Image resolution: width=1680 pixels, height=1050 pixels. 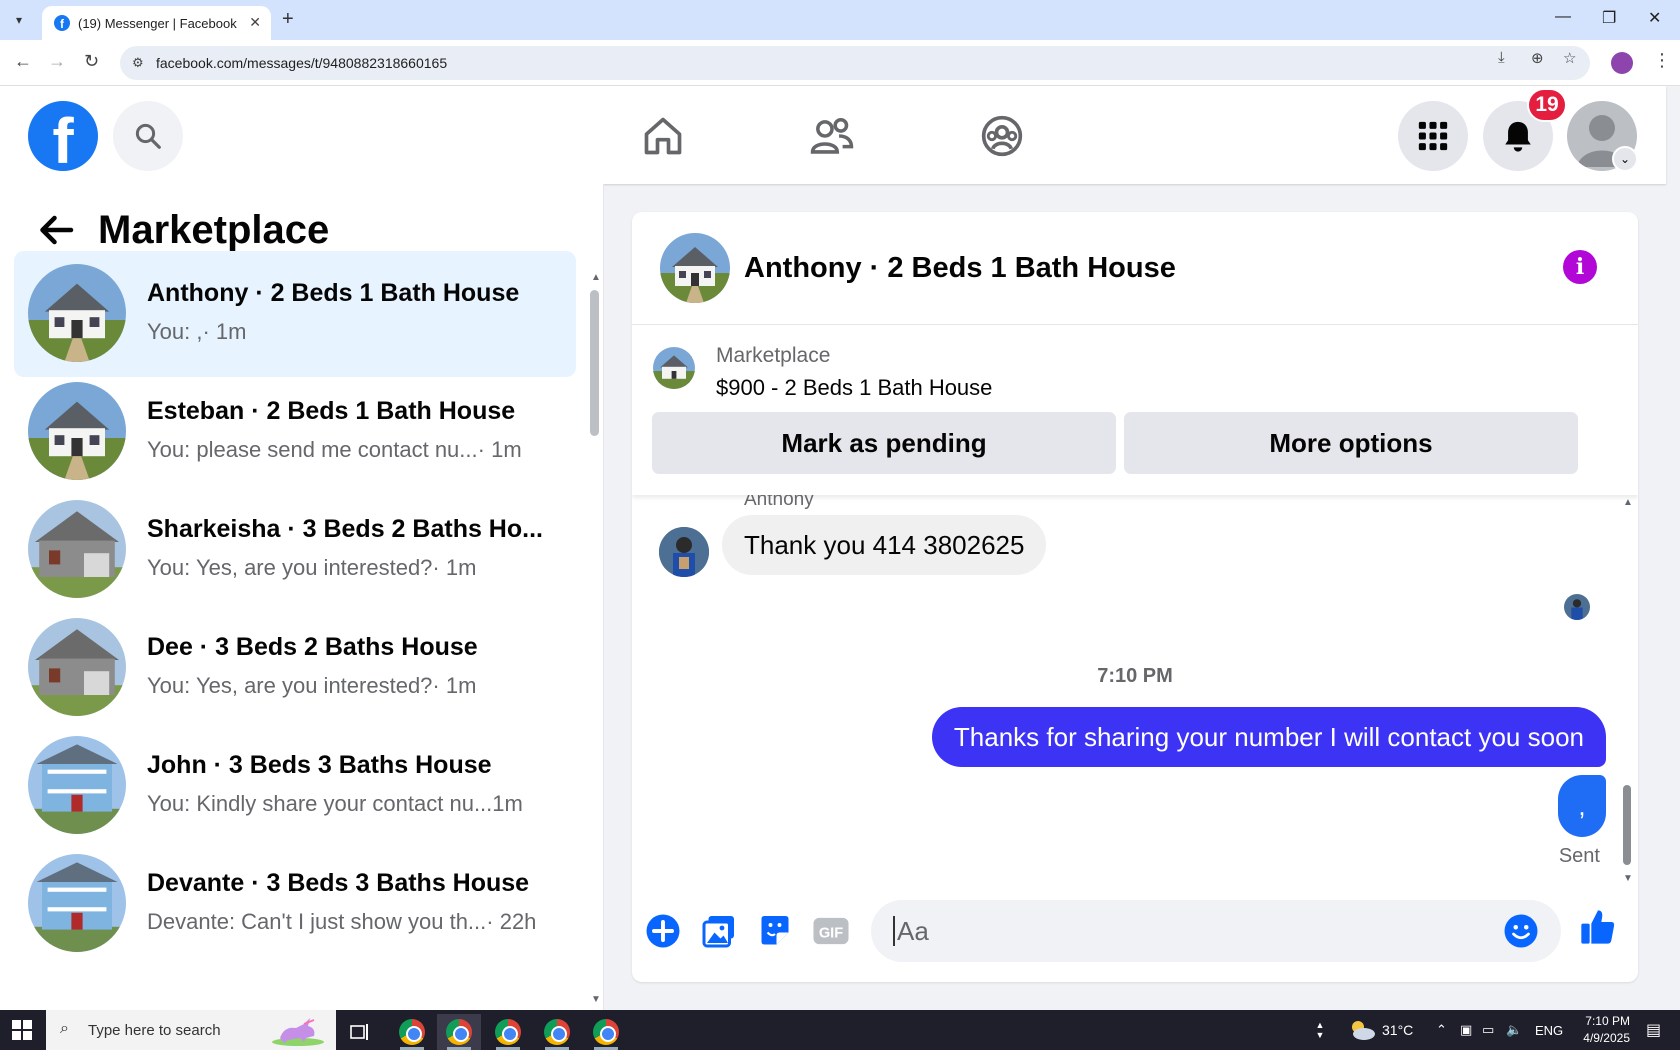 What do you see at coordinates (1606, 1038) in the screenshot?
I see `clock-date: 4/9/2025` at bounding box center [1606, 1038].